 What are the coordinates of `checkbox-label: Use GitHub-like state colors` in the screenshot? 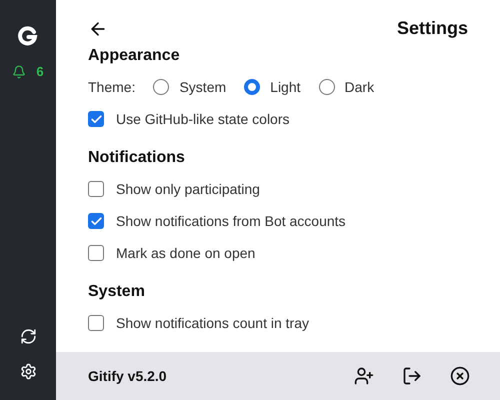 It's located at (203, 119).